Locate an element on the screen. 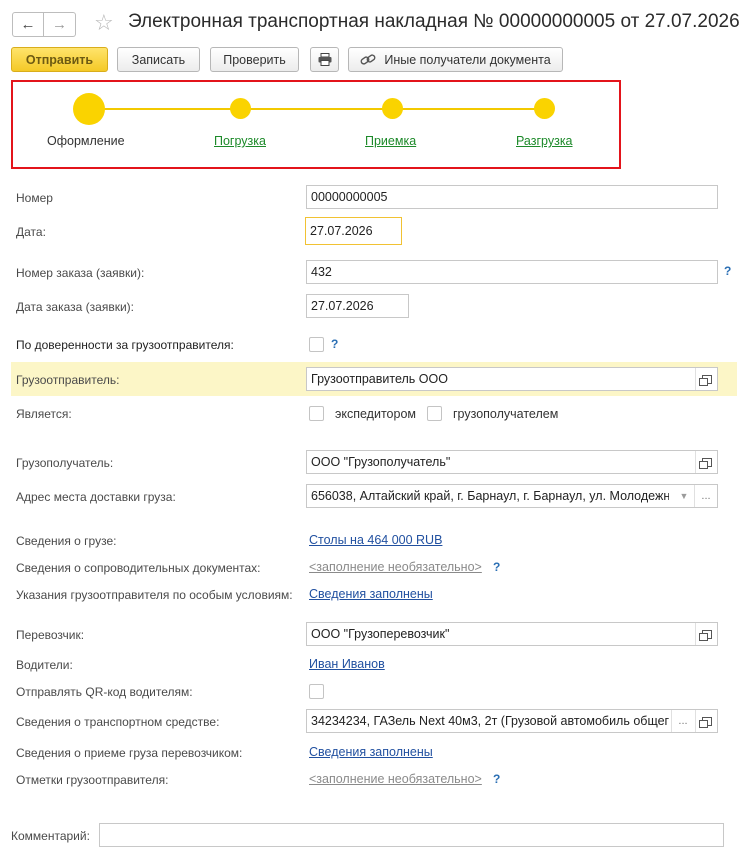 The height and width of the screenshot is (864, 744). check-button: Проверить is located at coordinates (254, 59).